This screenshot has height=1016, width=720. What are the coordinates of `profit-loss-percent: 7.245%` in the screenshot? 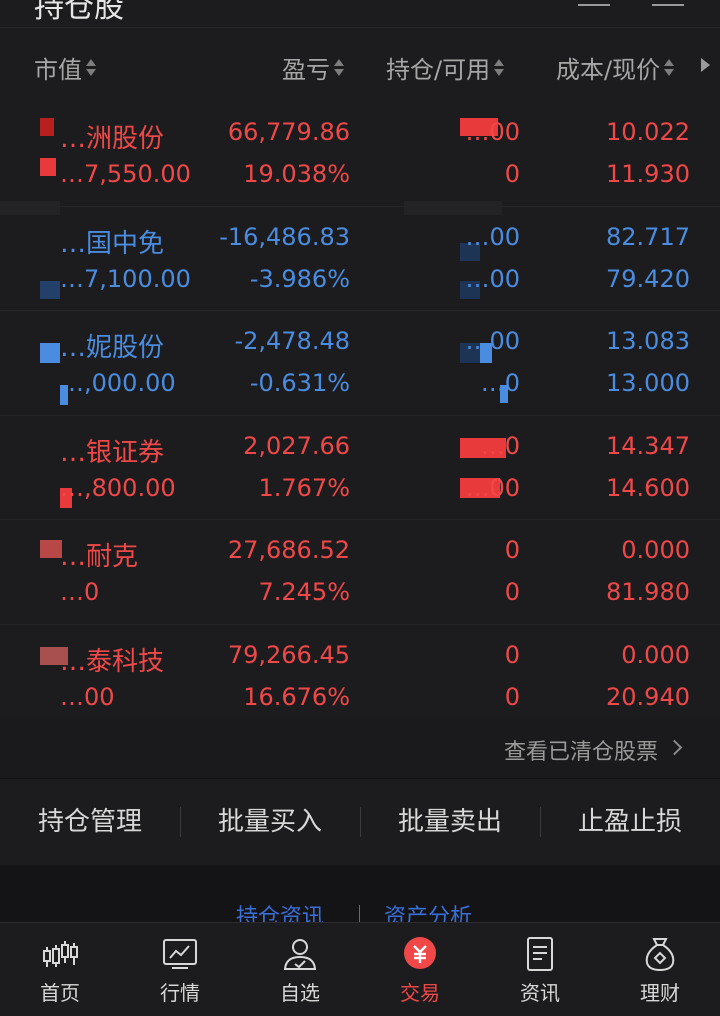 It's located at (304, 592).